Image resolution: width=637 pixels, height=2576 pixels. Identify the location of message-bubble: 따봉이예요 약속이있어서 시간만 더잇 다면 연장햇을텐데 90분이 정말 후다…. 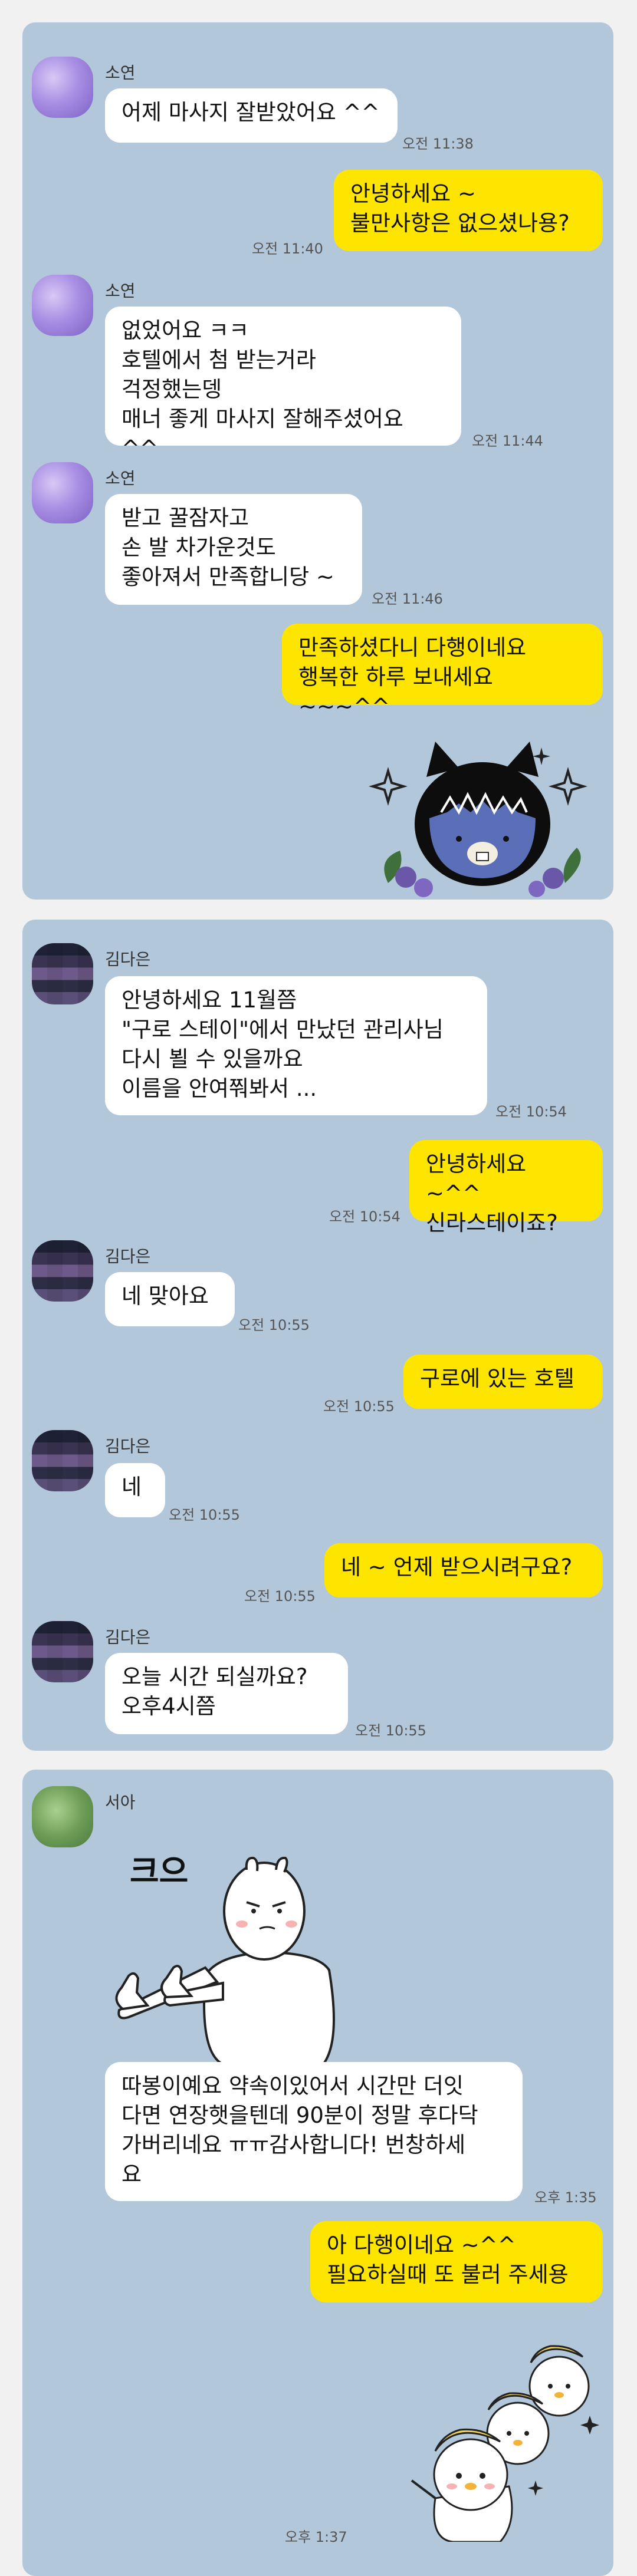
(314, 2131).